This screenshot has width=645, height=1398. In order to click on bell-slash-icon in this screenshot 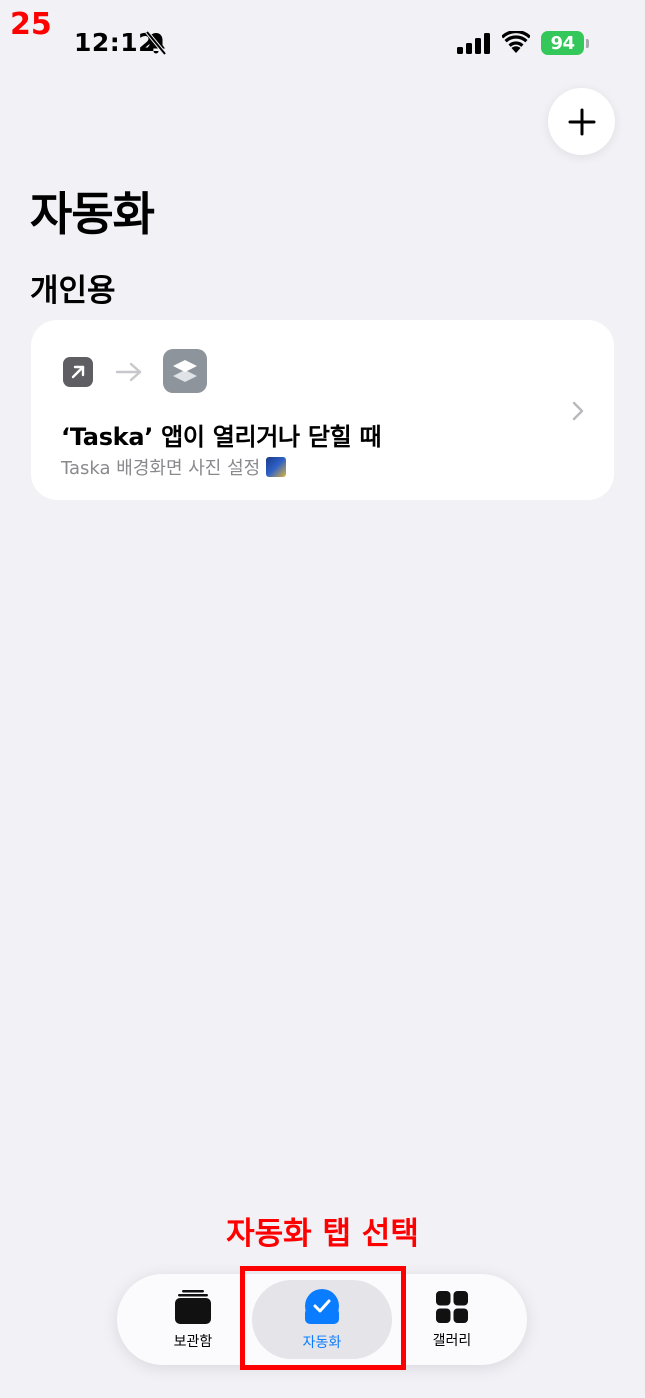, I will do `click(156, 43)`.